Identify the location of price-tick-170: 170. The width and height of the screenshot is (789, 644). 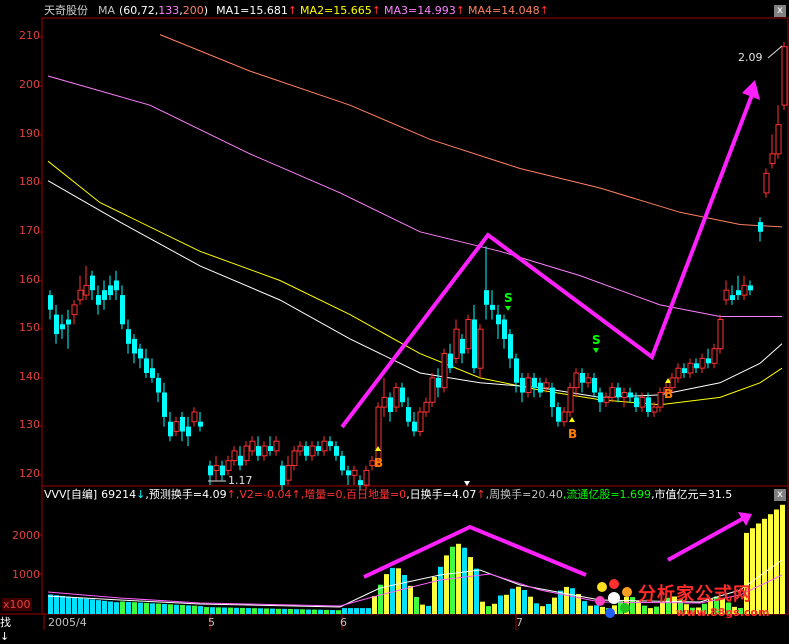
(29, 230).